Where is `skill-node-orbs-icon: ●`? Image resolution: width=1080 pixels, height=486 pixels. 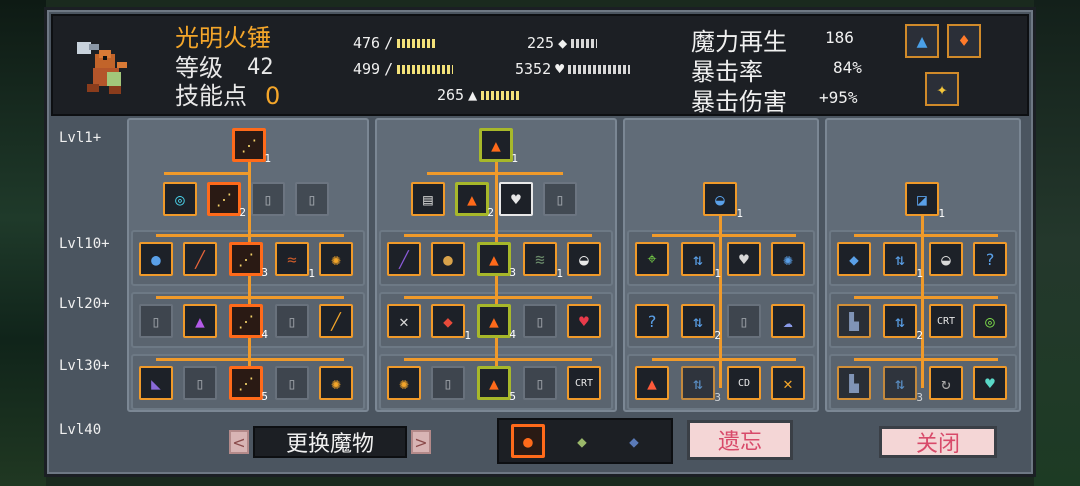 skill-node-orbs-icon: ● is located at coordinates (156, 259).